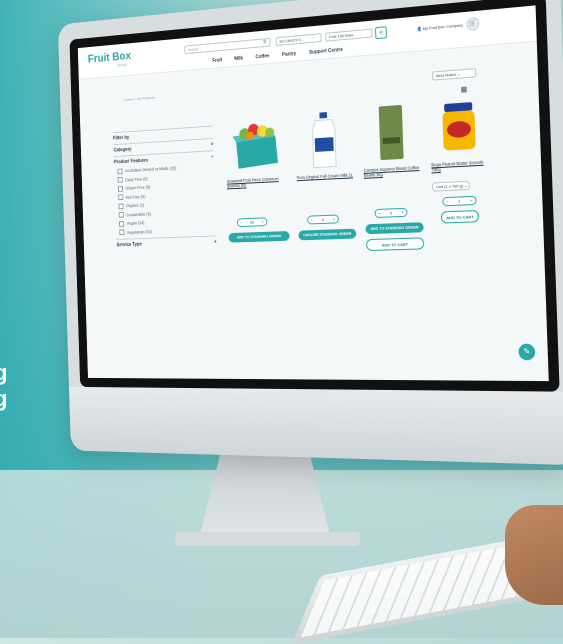 This screenshot has width=563, height=644. What do you see at coordinates (139, 231) in the screenshot?
I see `filter-label: Vegetarian (32)` at bounding box center [139, 231].